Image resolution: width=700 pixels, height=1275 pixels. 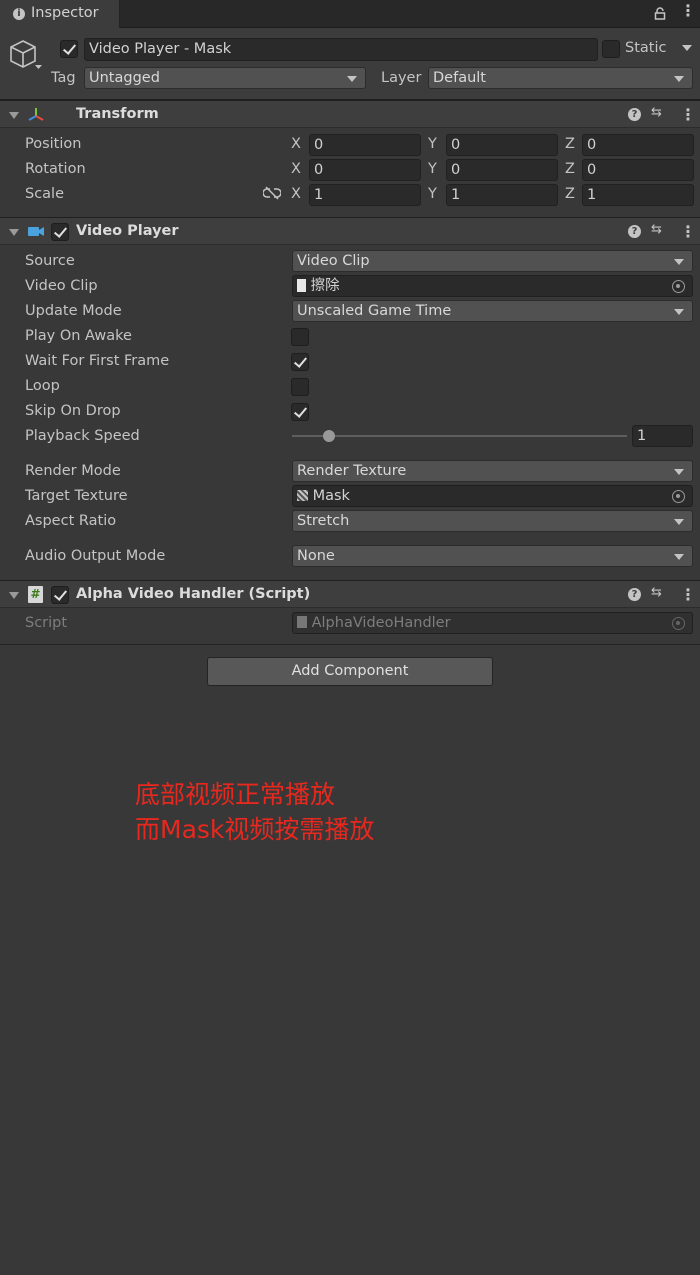 What do you see at coordinates (350, 114) in the screenshot?
I see `transform-header: Transform ? ⇆ ⋮` at bounding box center [350, 114].